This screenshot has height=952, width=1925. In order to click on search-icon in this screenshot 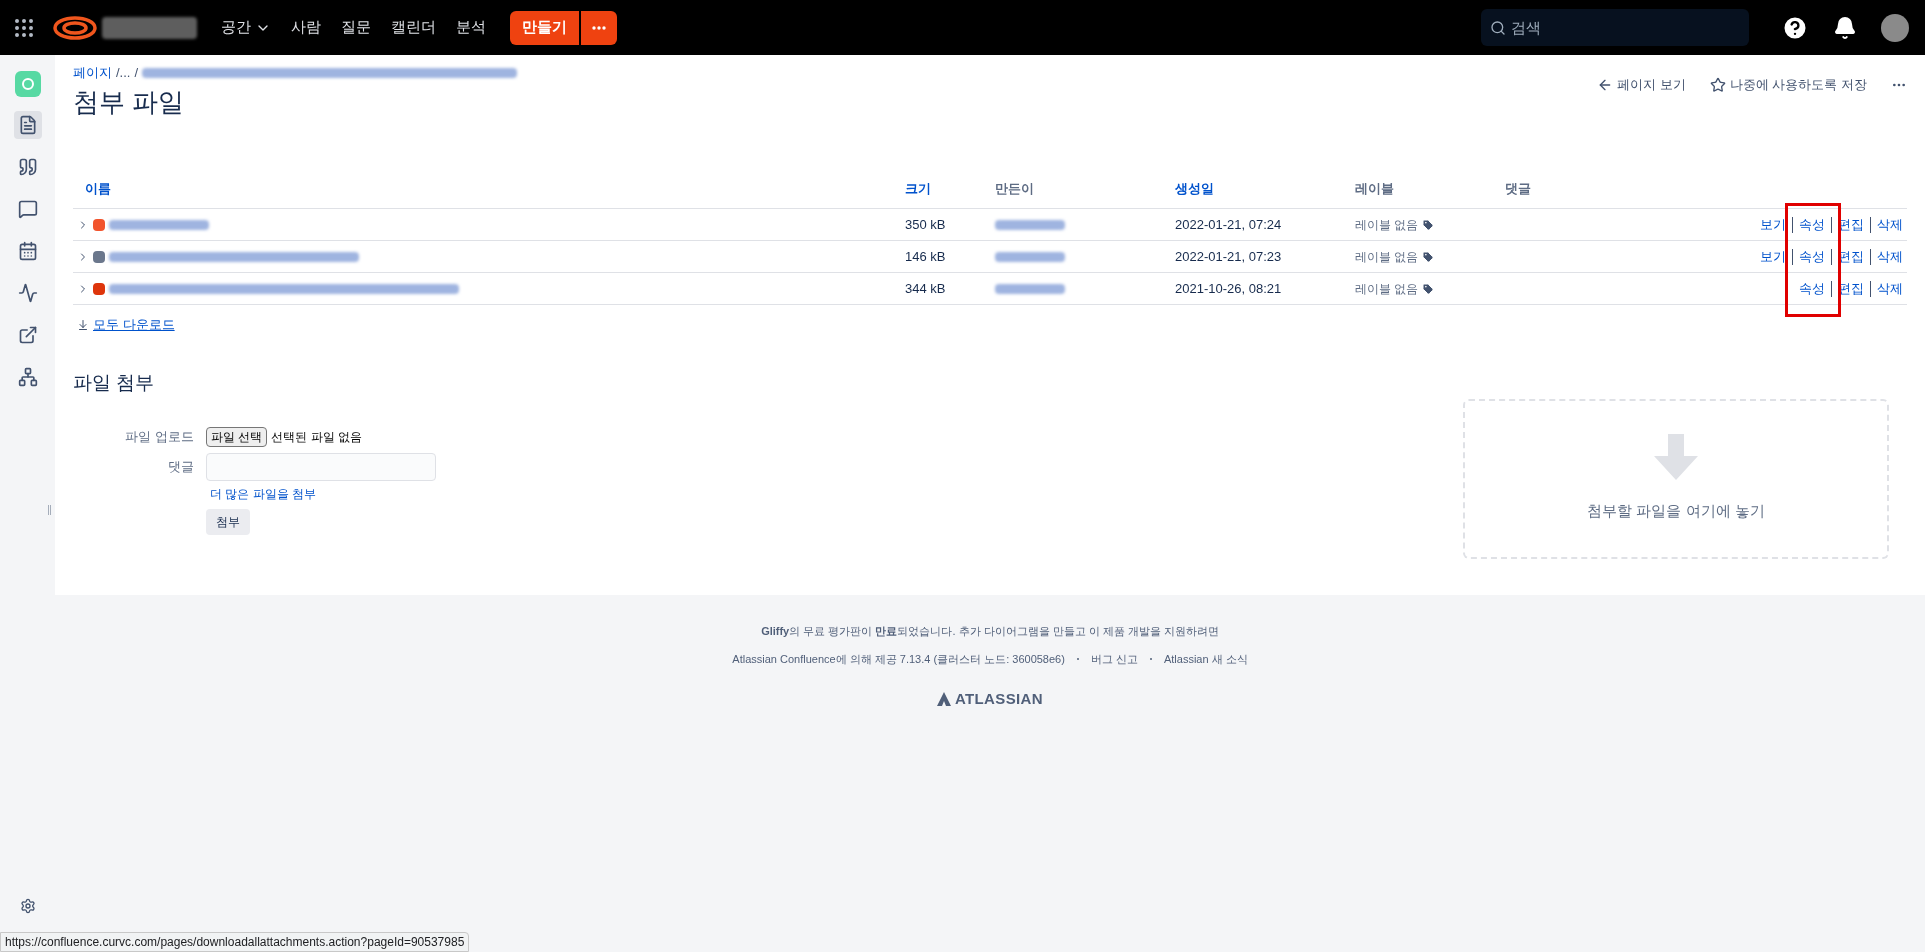, I will do `click(1498, 28)`.